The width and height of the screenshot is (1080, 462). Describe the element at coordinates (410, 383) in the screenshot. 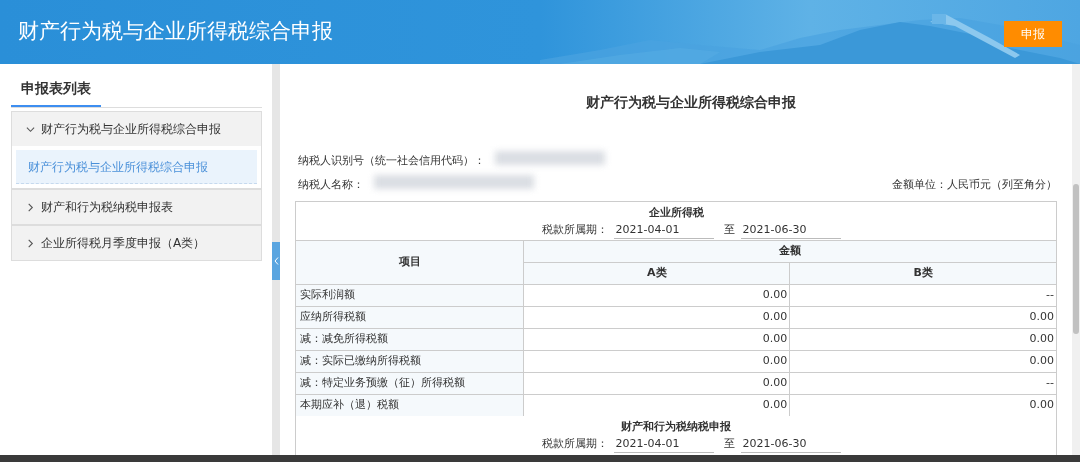

I see `table-cell: 减：特定业务预缴（征）所得税额` at that location.